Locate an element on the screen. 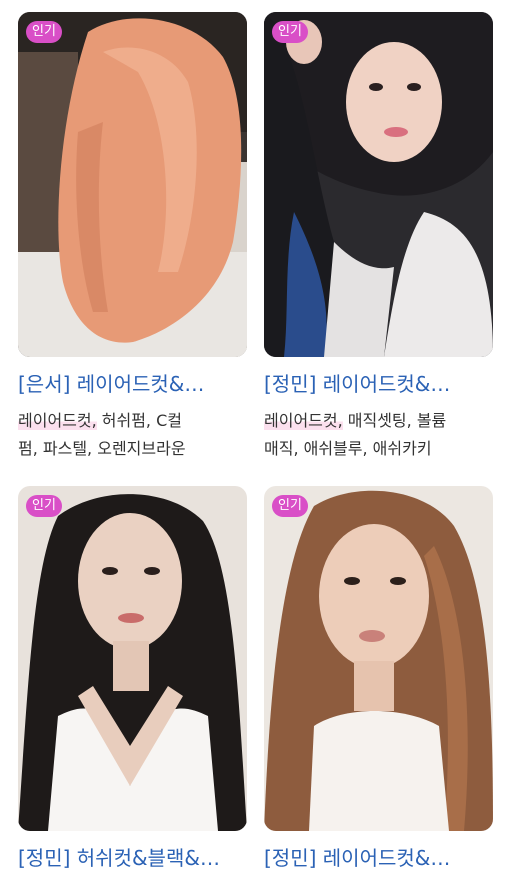  card-tags: 레이어드컷, 매직셋팅, 볼륨 매직, 애쉬블루, 애쉬카키 is located at coordinates (379, 435).